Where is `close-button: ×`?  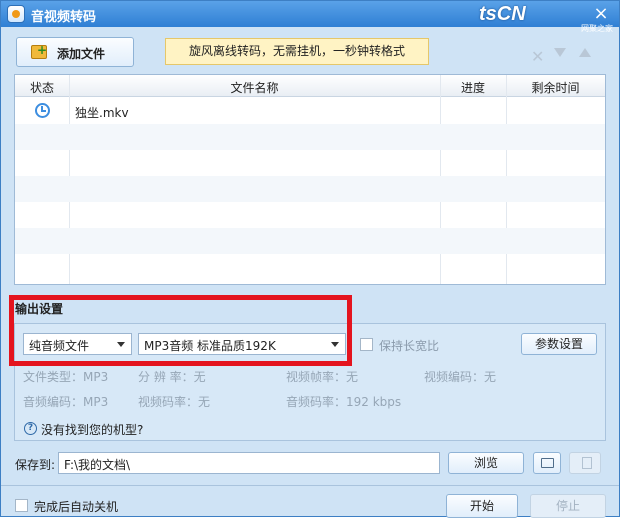
close-button: × is located at coordinates (601, 14).